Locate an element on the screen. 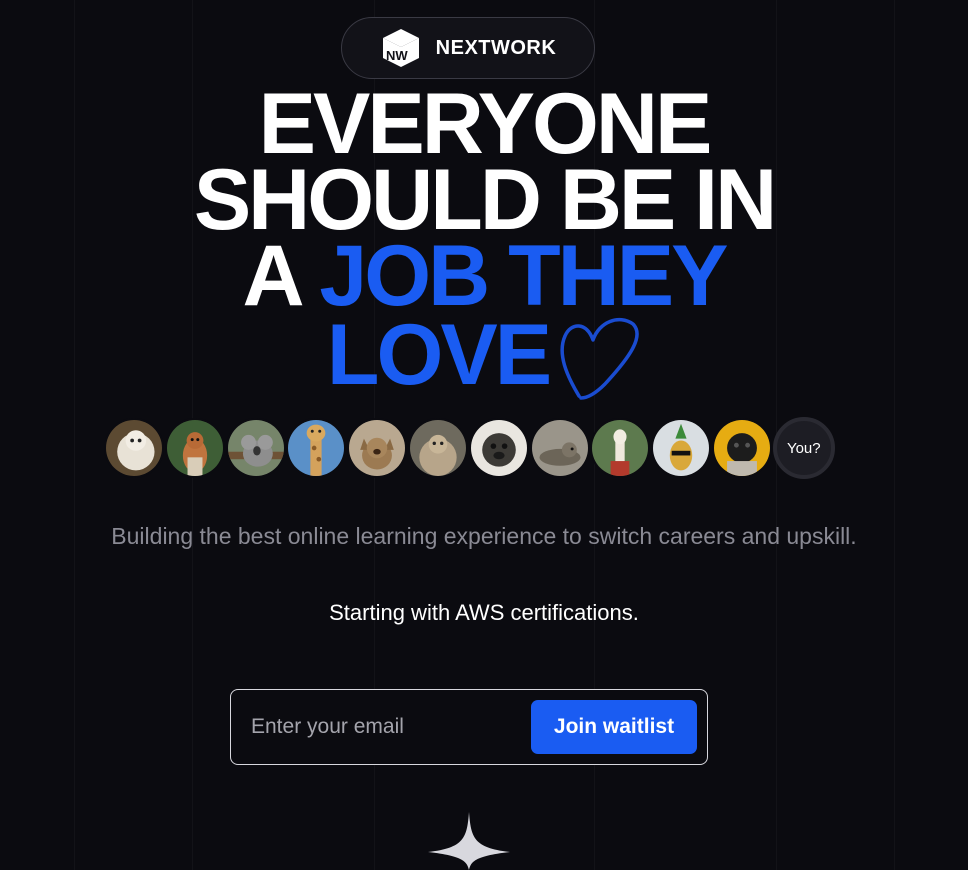 The width and height of the screenshot is (968, 870). logo-letter-n: NW is located at coordinates (397, 55).